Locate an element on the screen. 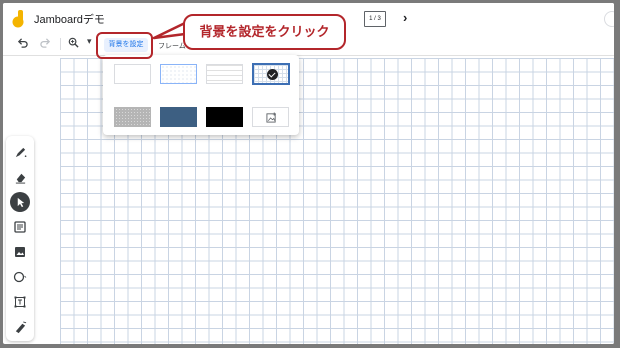 This screenshot has width=620, height=348. chevron-right-icon: › is located at coordinates (405, 17).